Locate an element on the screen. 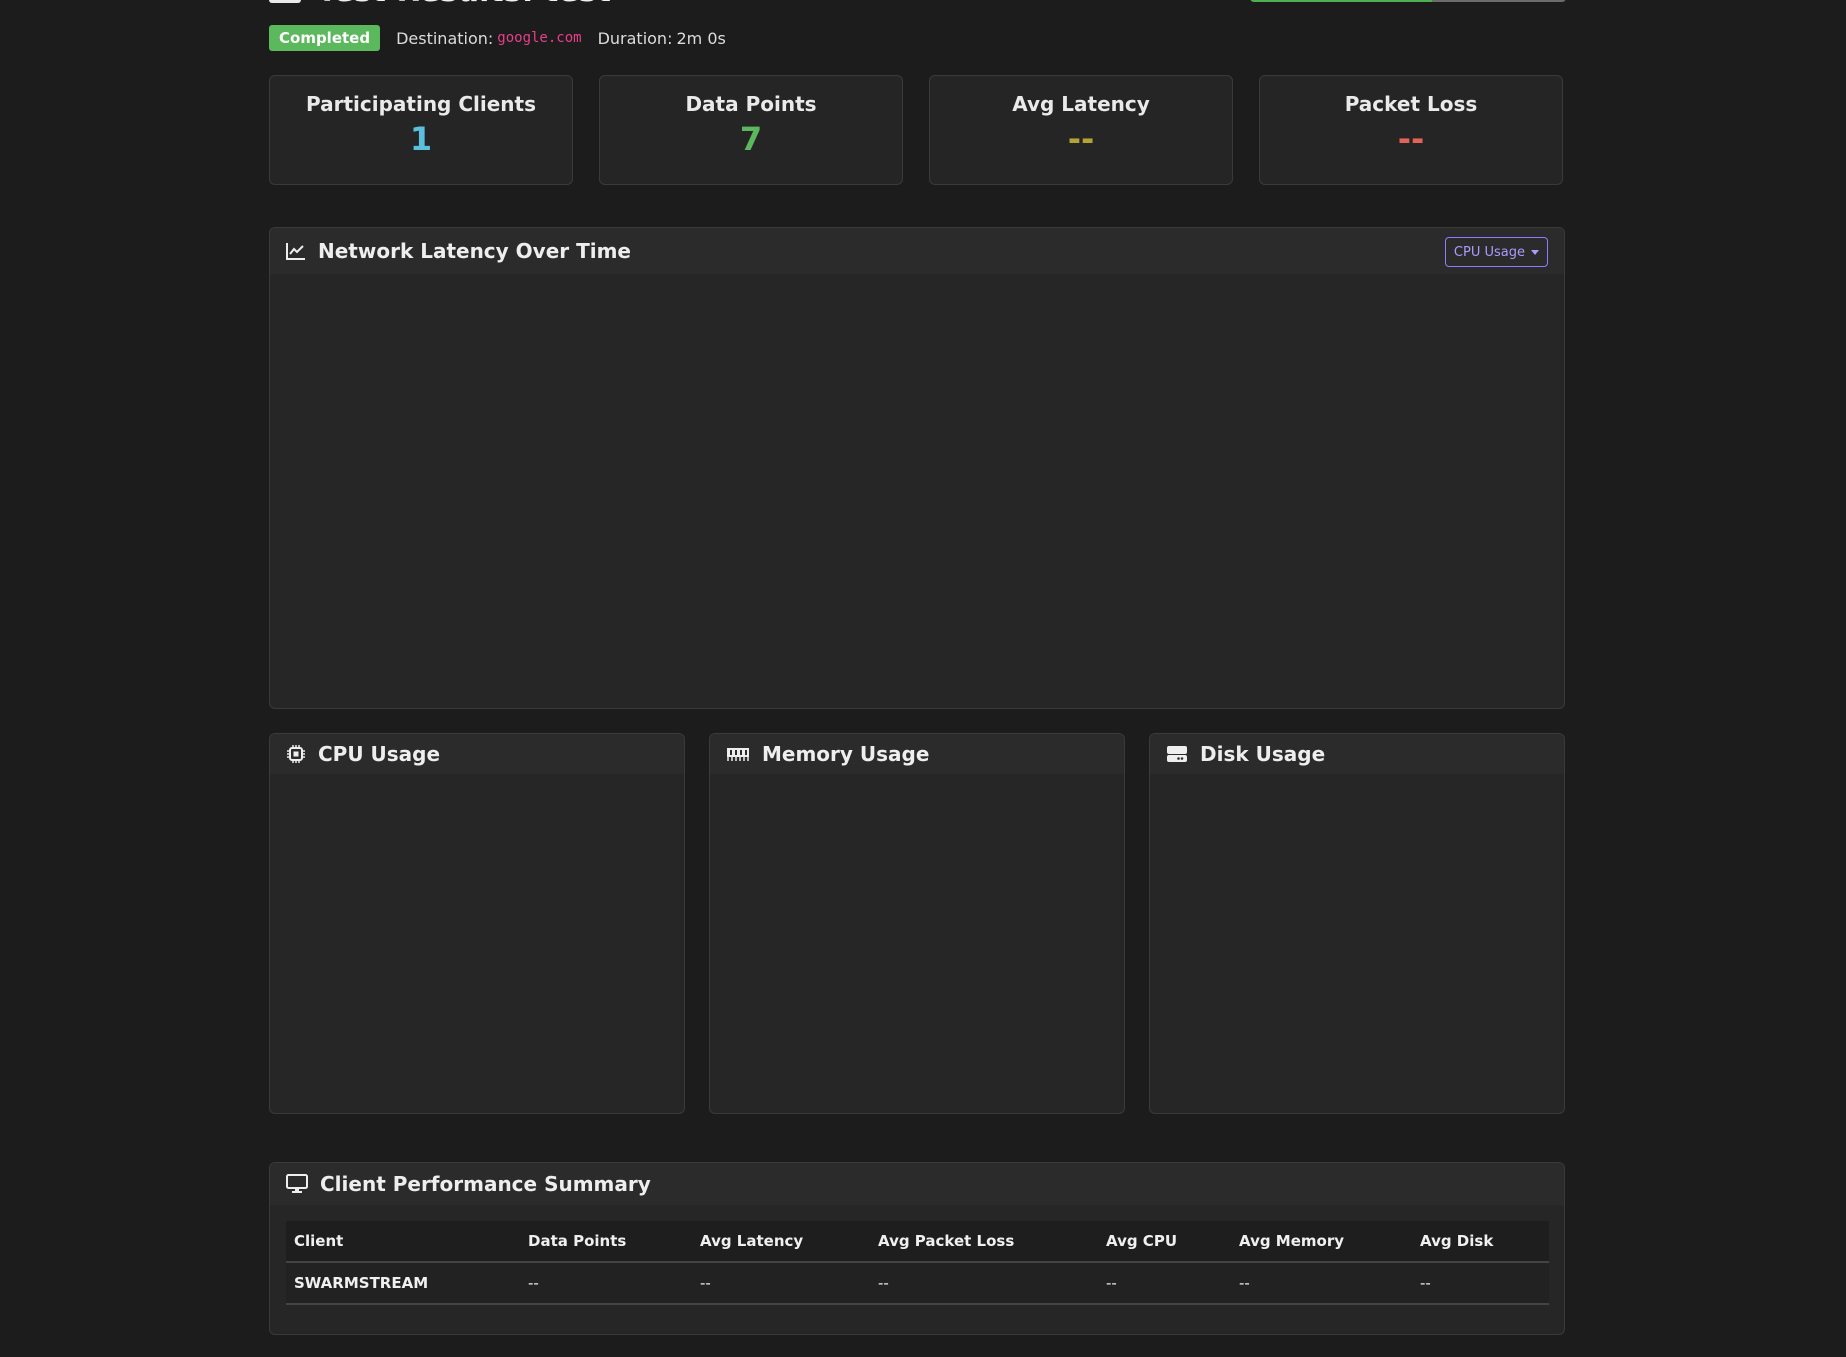  column-header: Avg Disk is located at coordinates (1480, 1242).